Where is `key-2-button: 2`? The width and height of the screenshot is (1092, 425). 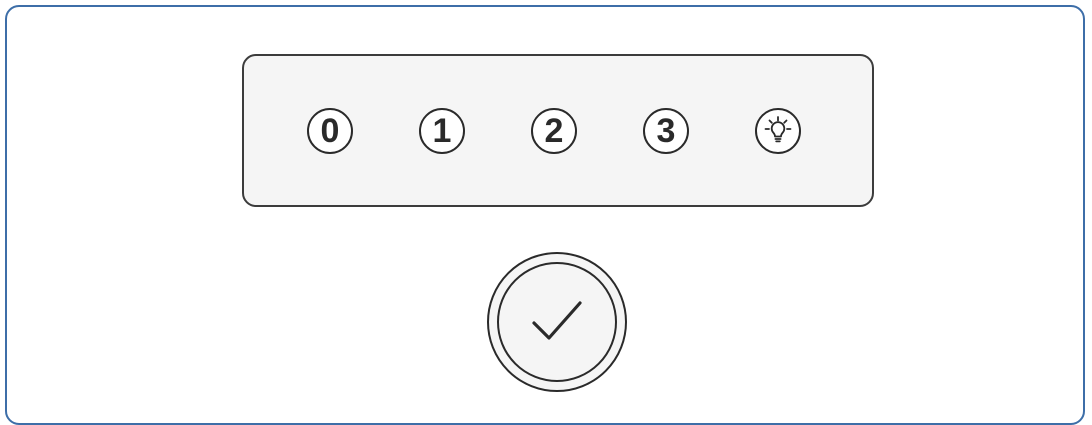
key-2-button: 2 is located at coordinates (554, 131).